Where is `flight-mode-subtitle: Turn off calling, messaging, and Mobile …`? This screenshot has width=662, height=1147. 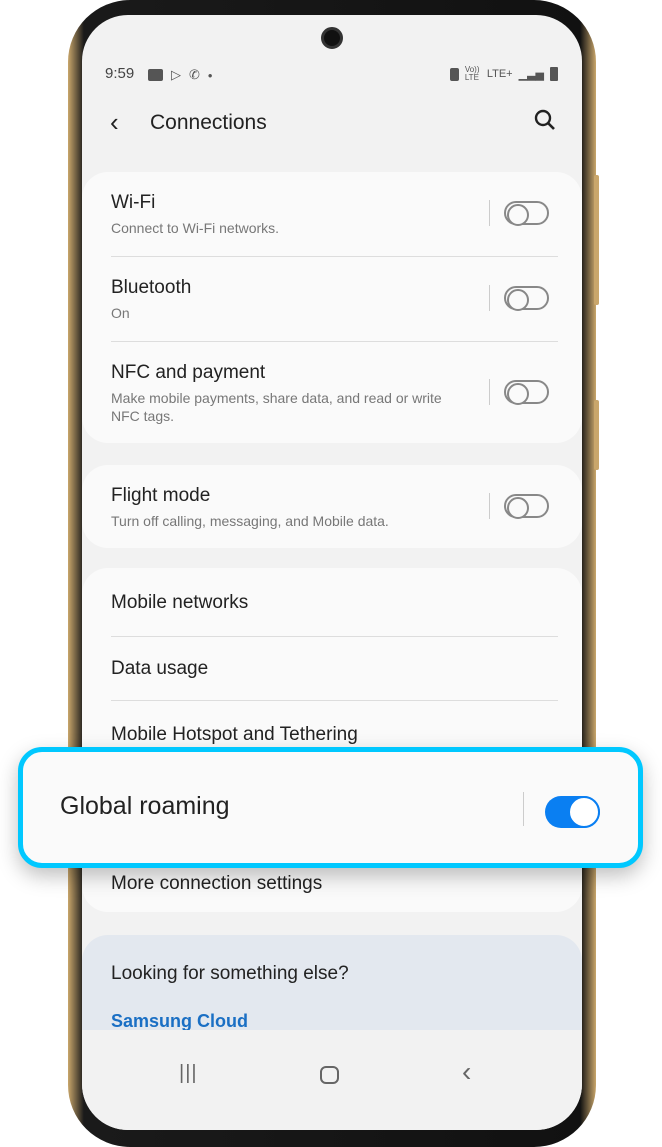 flight-mode-subtitle: Turn off calling, messaging, and Mobile … is located at coordinates (250, 521).